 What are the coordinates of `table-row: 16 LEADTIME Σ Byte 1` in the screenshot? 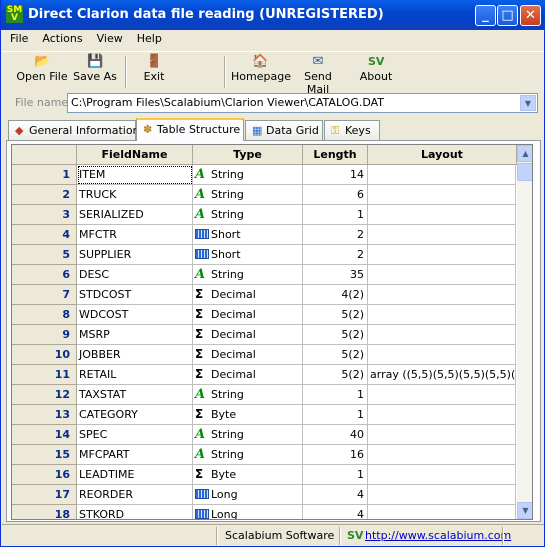 It's located at (264, 475).